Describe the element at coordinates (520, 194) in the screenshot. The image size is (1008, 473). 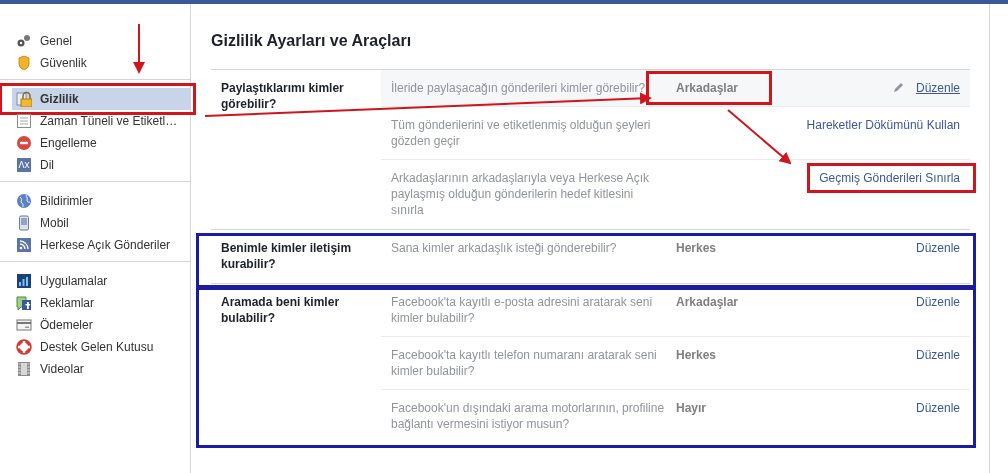
I see `setting-description: Arkadaşlarının arkadaşlarıyla veya Herkese Açık paylaşmış olduğun gönderilerin hedef kitlesini sınırla` at that location.